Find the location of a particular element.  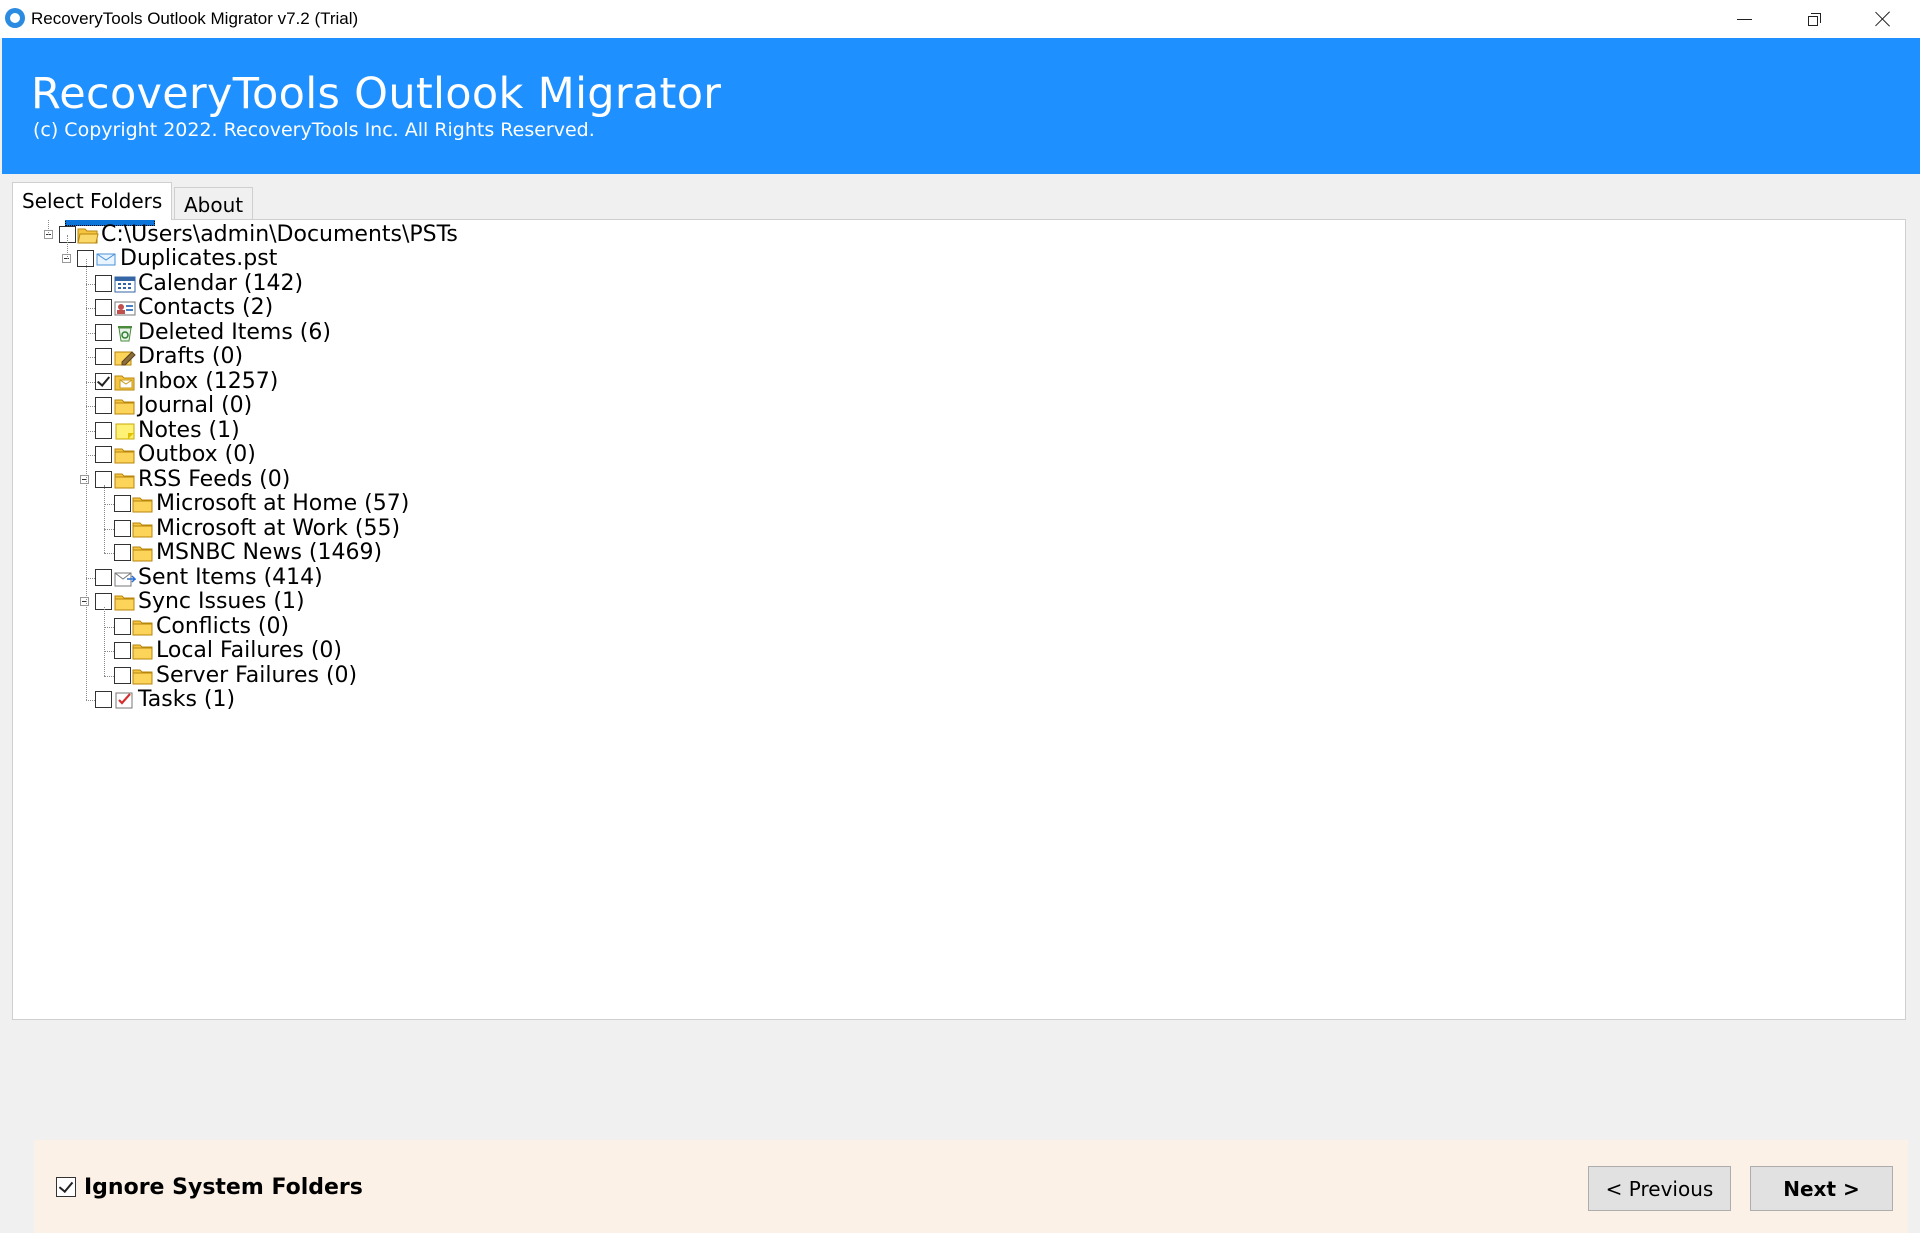

pst-file-icon is located at coordinates (106, 259).